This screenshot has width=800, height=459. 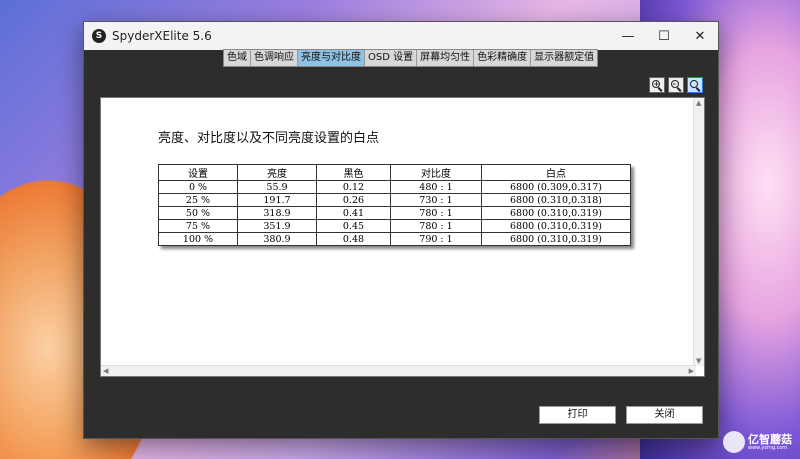 What do you see at coordinates (700, 36) in the screenshot?
I see `close-window-button: ✕` at bounding box center [700, 36].